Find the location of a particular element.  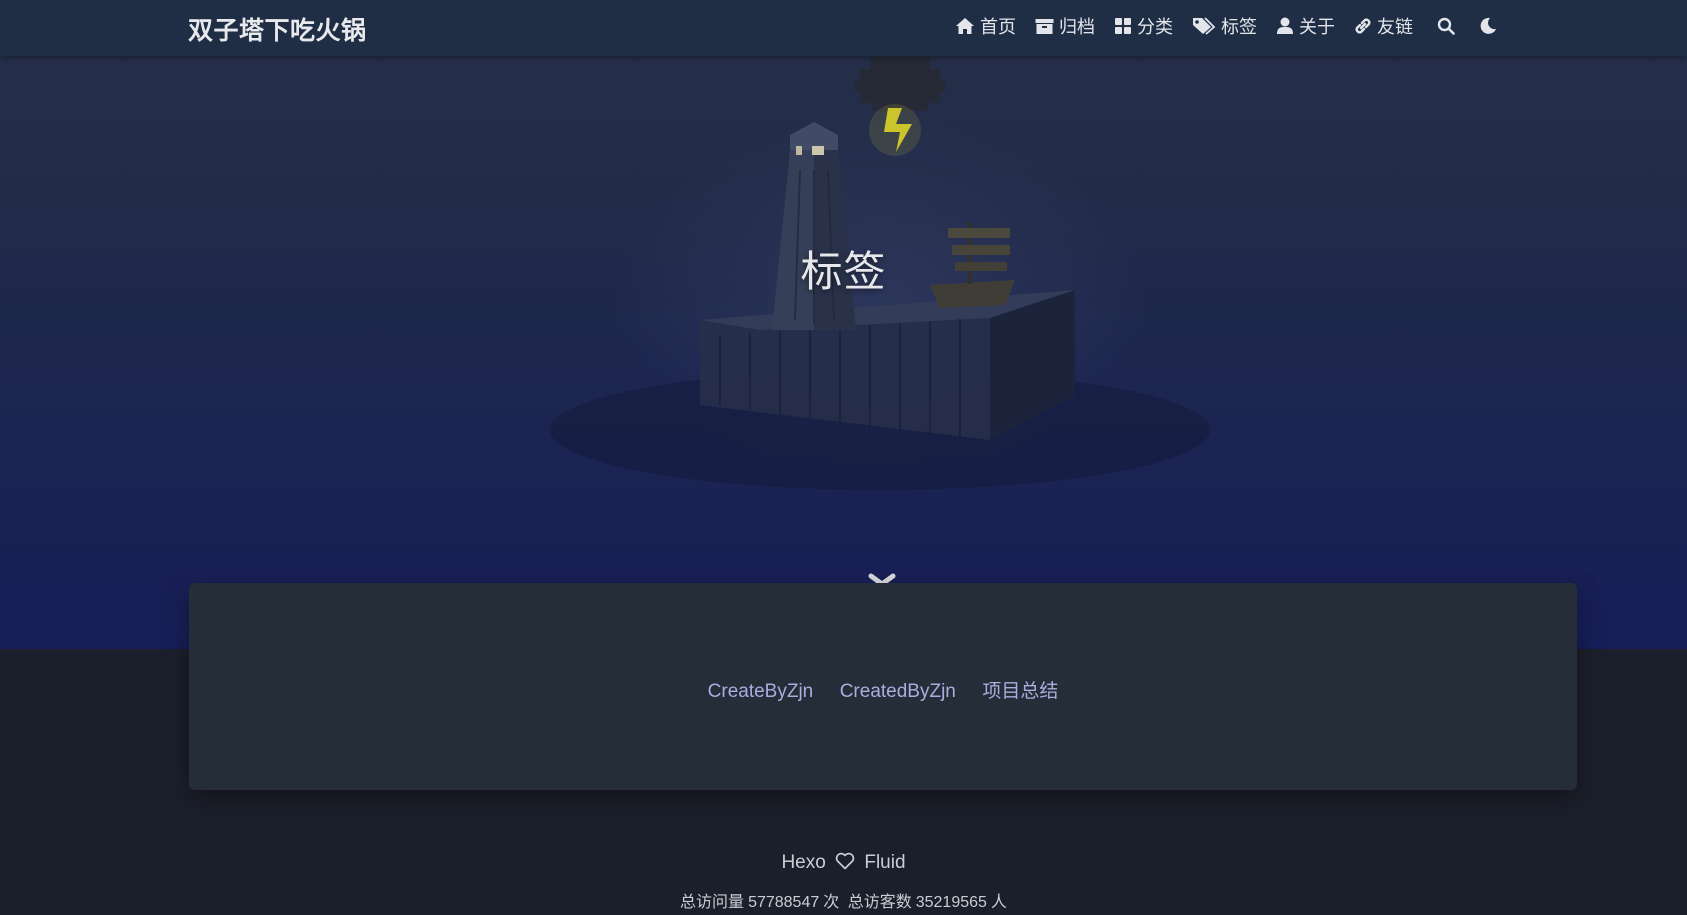

search-button is located at coordinates (1446, 26).